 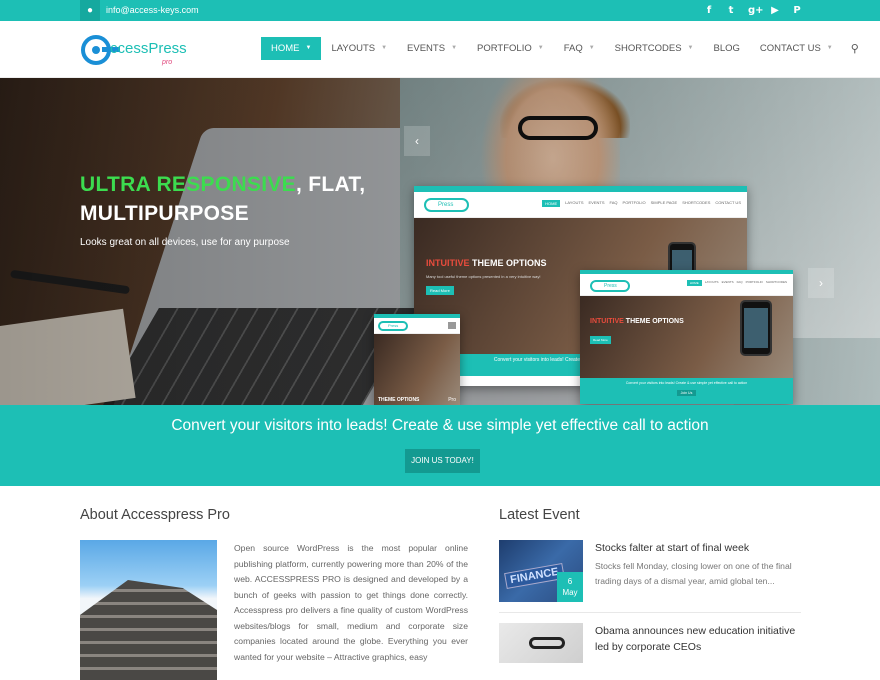 I want to click on mockup-nav-item: LAYOUTS, so click(x=574, y=202).